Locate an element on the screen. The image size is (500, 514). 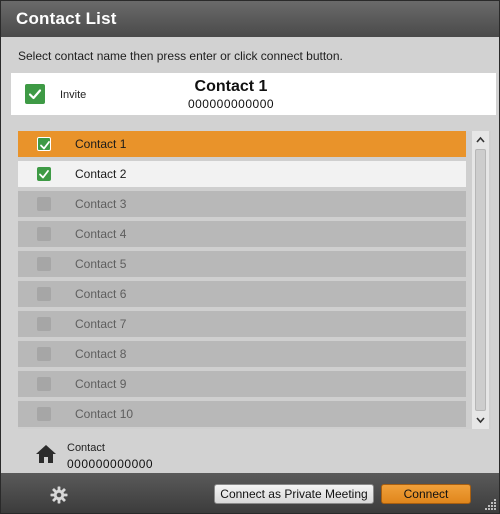
contact-label: Contact 5 is located at coordinates (101, 264).